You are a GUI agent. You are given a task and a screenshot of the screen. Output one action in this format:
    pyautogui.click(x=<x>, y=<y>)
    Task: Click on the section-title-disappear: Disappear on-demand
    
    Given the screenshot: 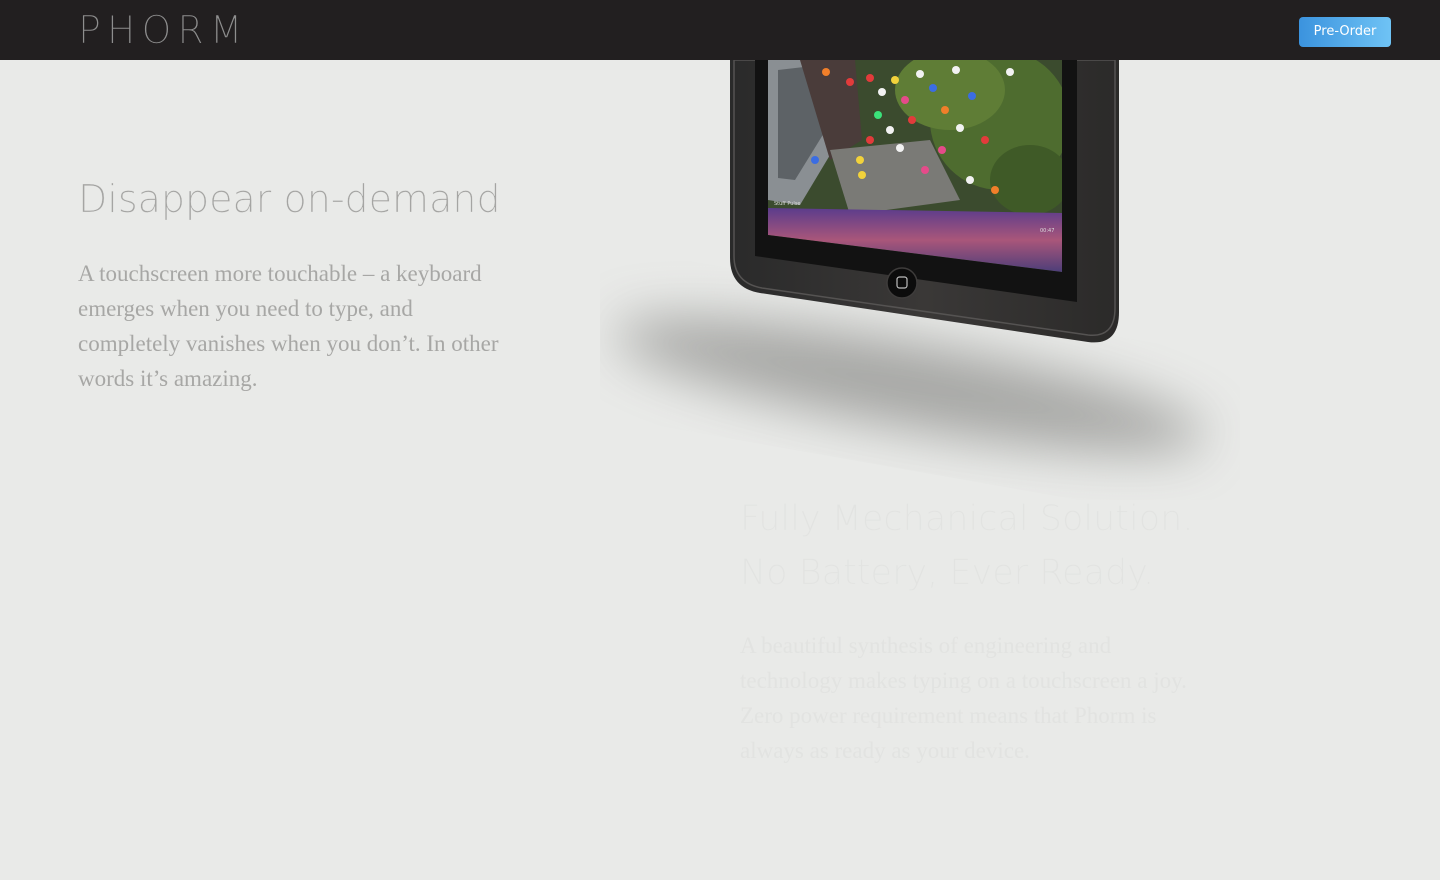 What is the action you would take?
    pyautogui.click(x=289, y=199)
    